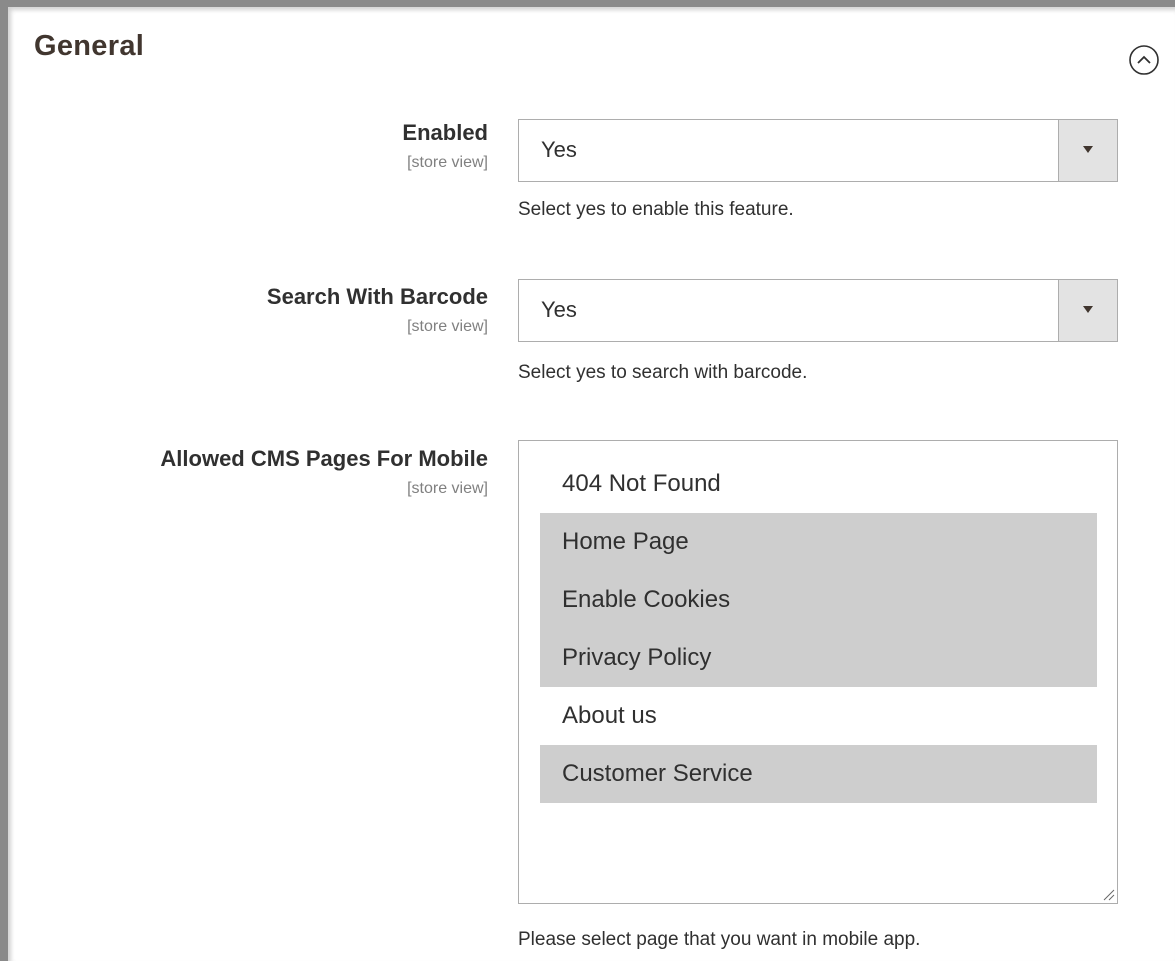  Describe the element at coordinates (447, 162) in the screenshot. I see `enabled-scope: [store view]` at that location.